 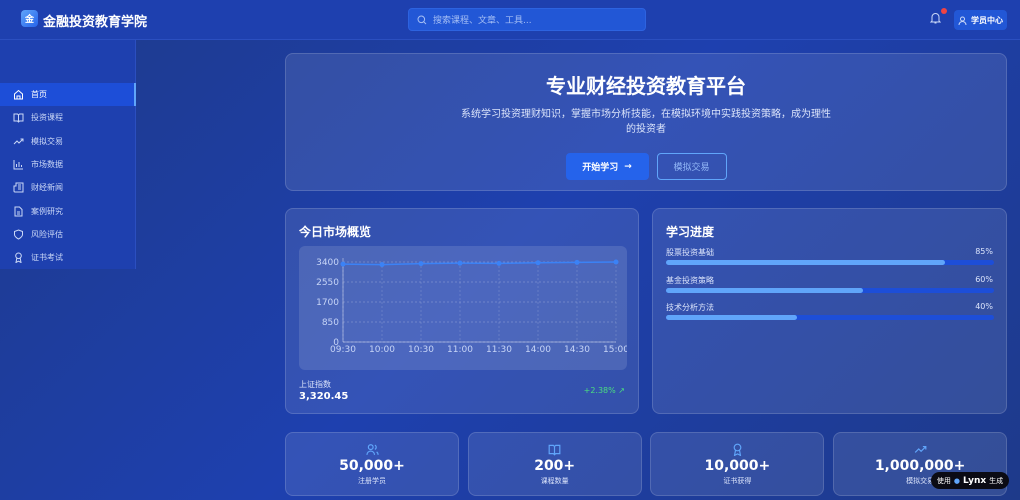 I want to click on badge-prefix: 使用, so click(x=943, y=480).